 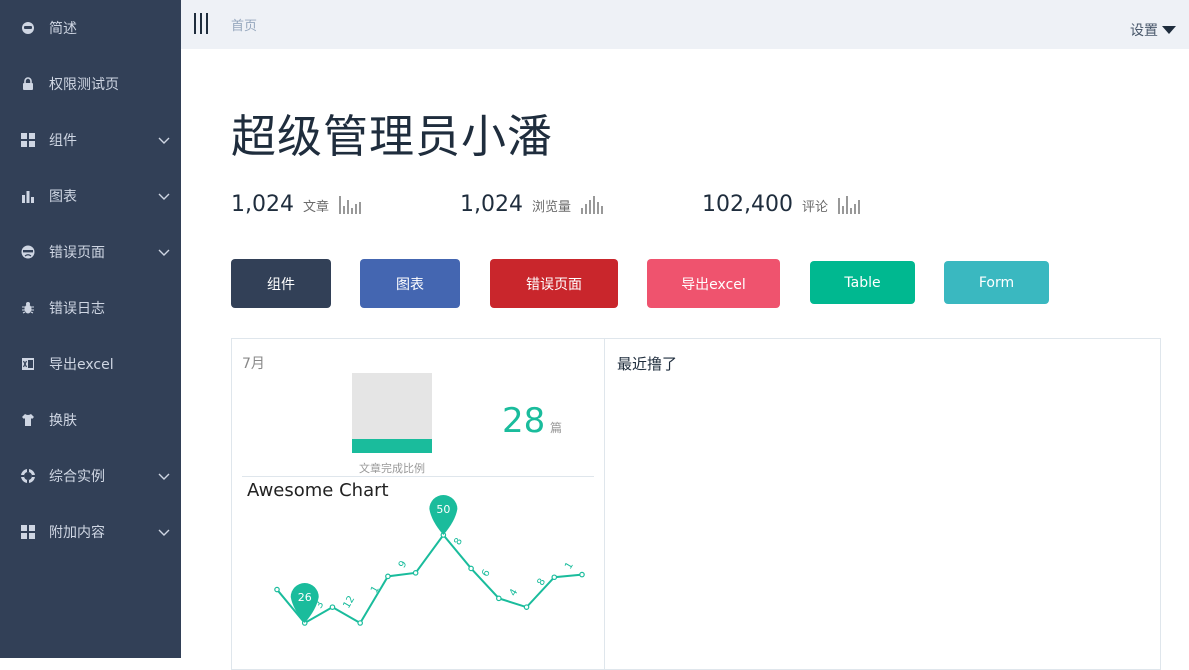 What do you see at coordinates (685, 24) in the screenshot?
I see `top-bar: 首页 设置` at bounding box center [685, 24].